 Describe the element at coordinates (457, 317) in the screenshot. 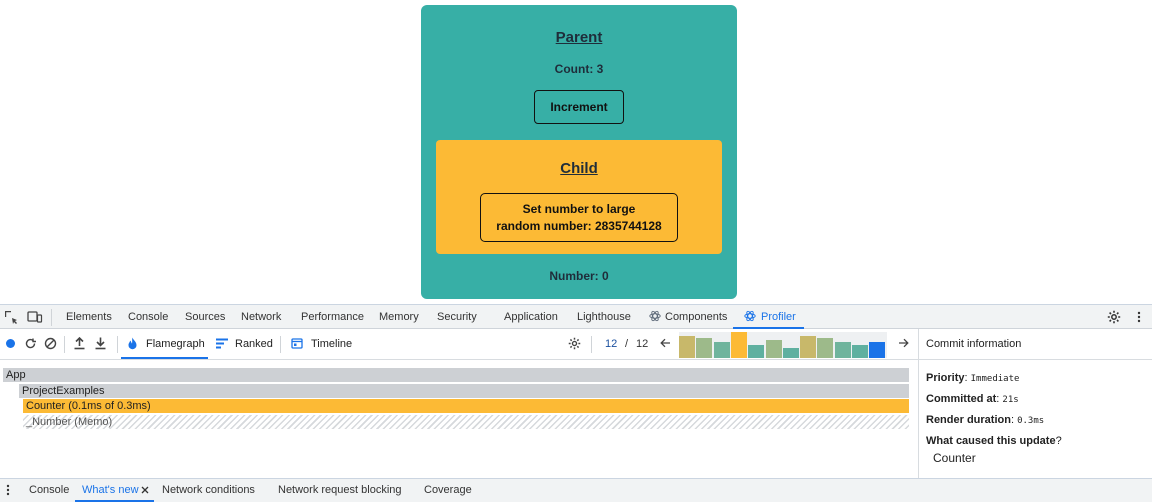

I see `tab-security: Security` at that location.